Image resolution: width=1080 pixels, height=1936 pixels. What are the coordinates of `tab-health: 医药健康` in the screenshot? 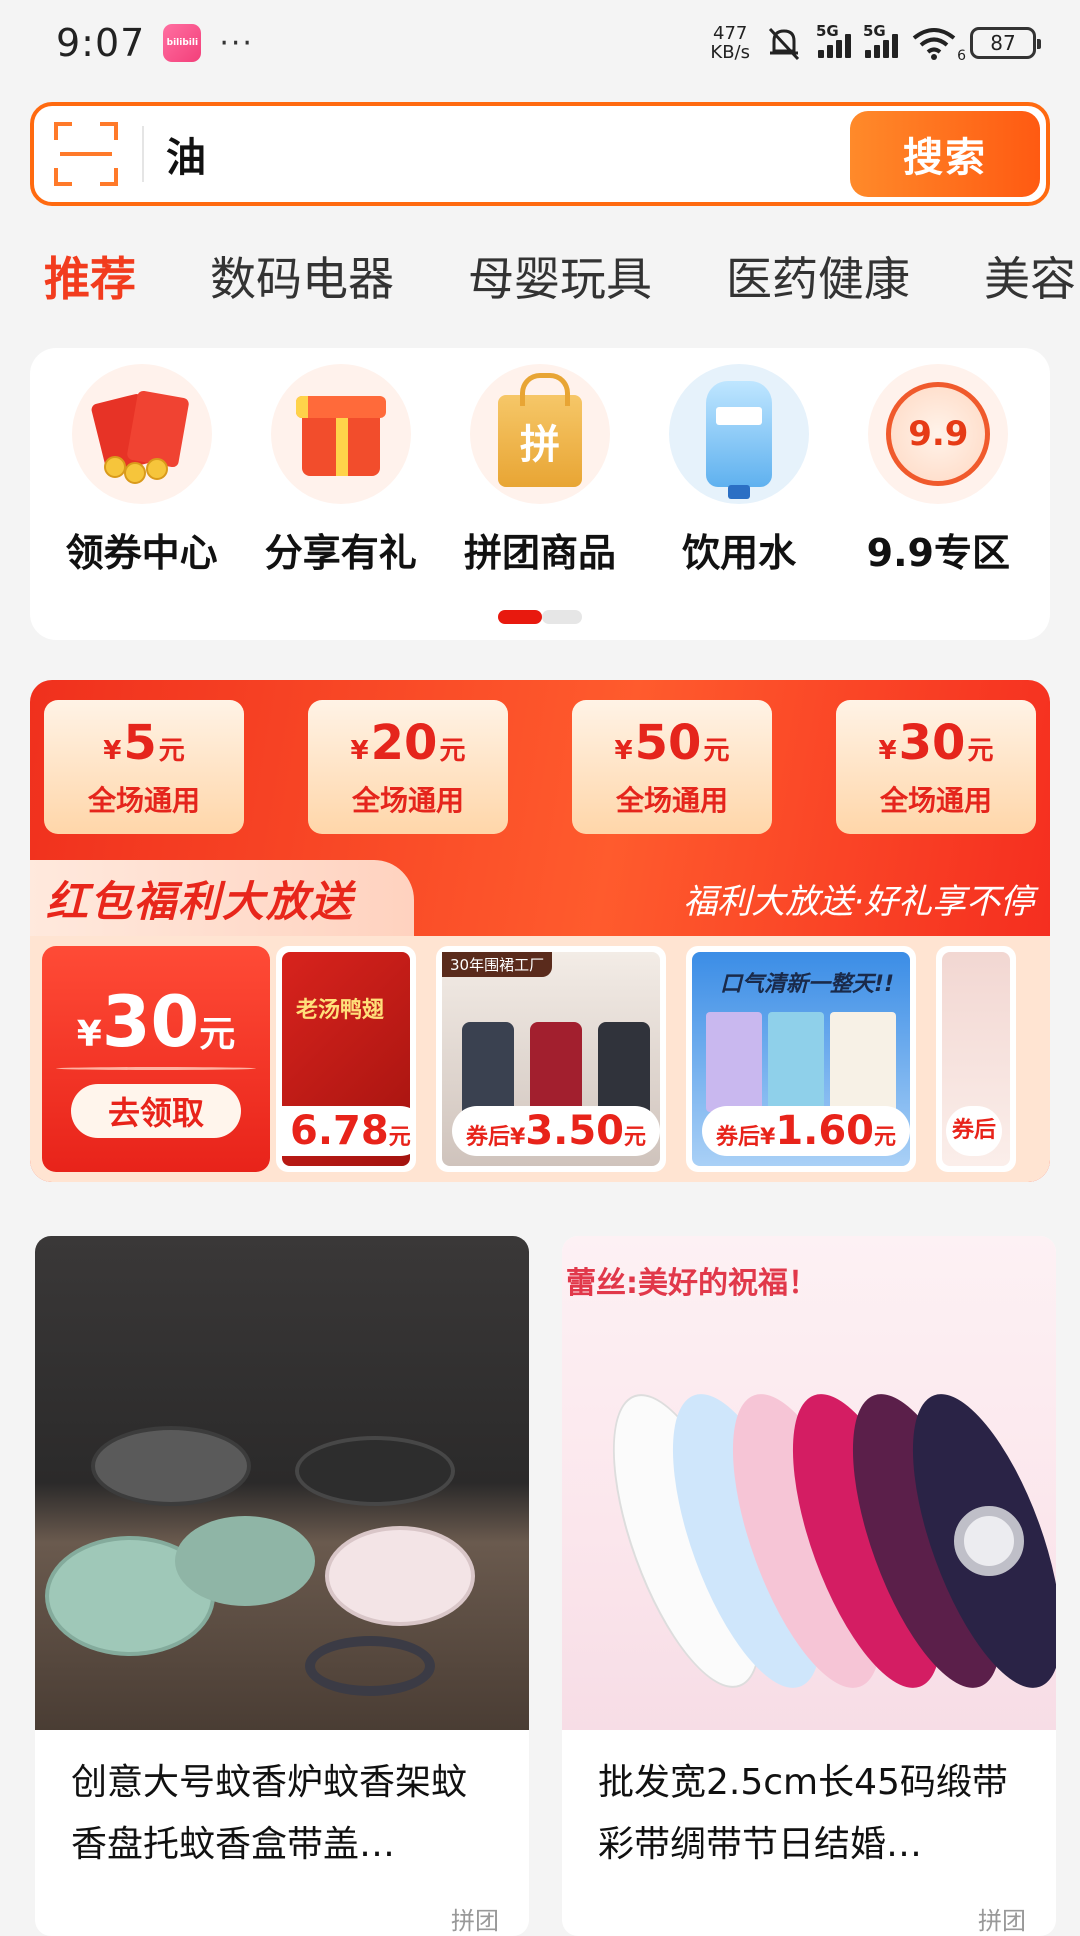 It's located at (818, 276).